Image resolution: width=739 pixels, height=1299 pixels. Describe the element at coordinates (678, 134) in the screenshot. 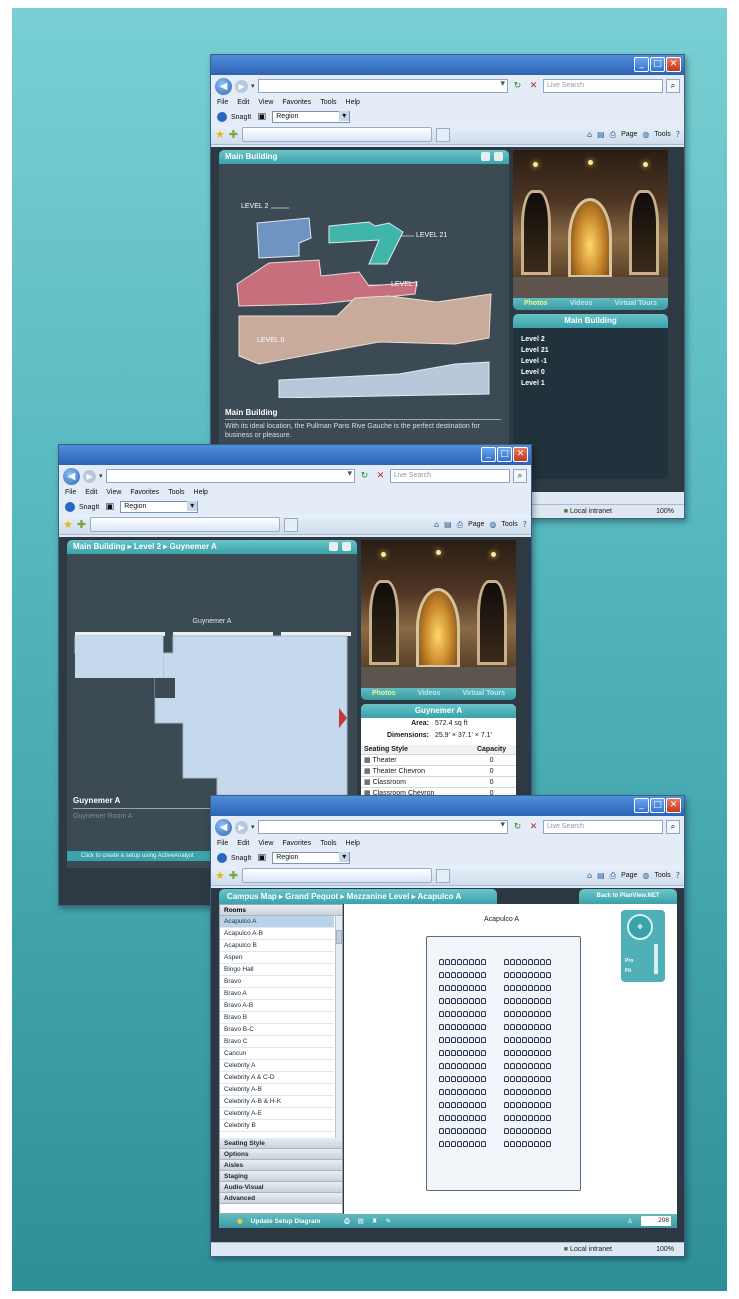

I see `help-icon: ?` at that location.